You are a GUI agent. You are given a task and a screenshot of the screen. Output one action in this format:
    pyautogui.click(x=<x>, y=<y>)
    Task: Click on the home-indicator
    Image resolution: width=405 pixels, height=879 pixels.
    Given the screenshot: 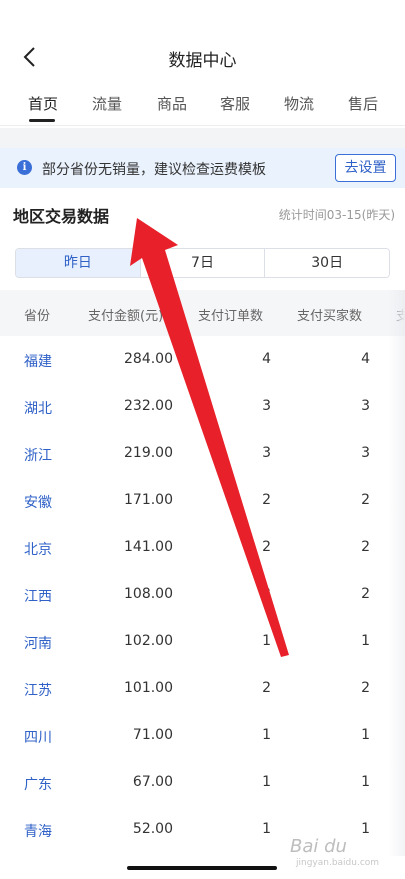 What is the action you would take?
    pyautogui.click(x=202, y=868)
    